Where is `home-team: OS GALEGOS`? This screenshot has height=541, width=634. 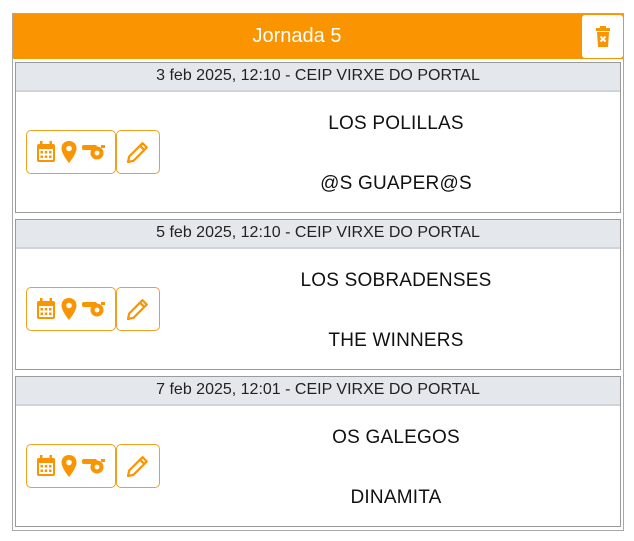
home-team: OS GALEGOS is located at coordinates (396, 437).